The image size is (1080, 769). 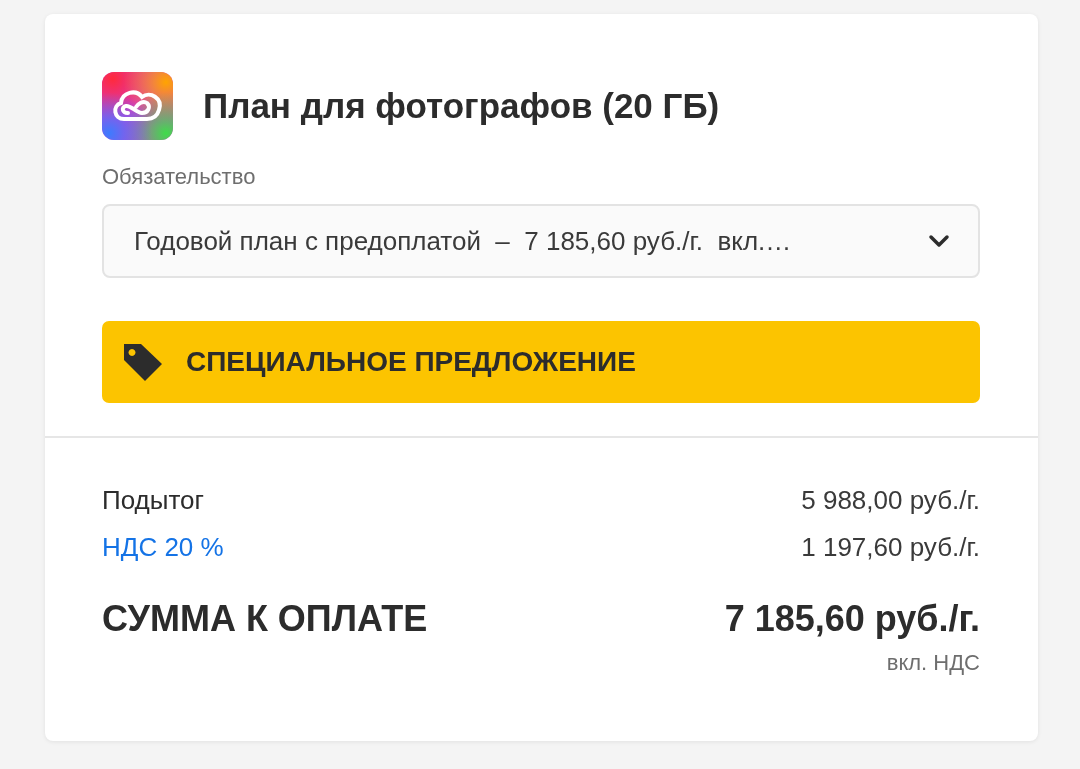 What do you see at coordinates (939, 241) in the screenshot?
I see `chevron-down-icon` at bounding box center [939, 241].